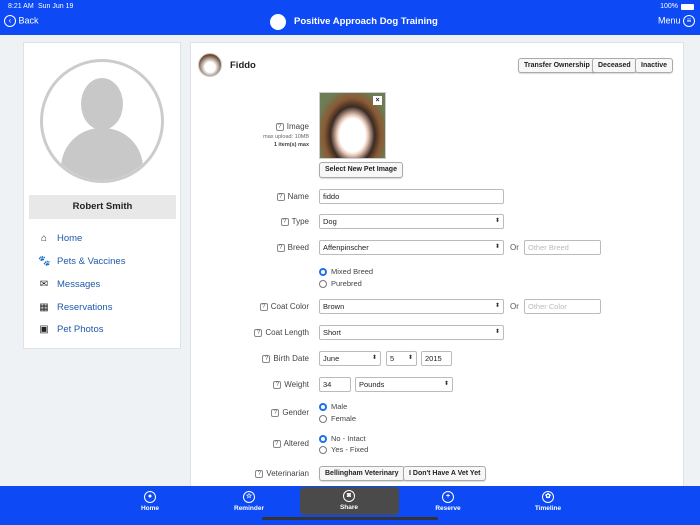 The width and height of the screenshot is (700, 525). Describe the element at coordinates (282, 473) in the screenshot. I see `vet-label: ? Veterinarian` at that location.